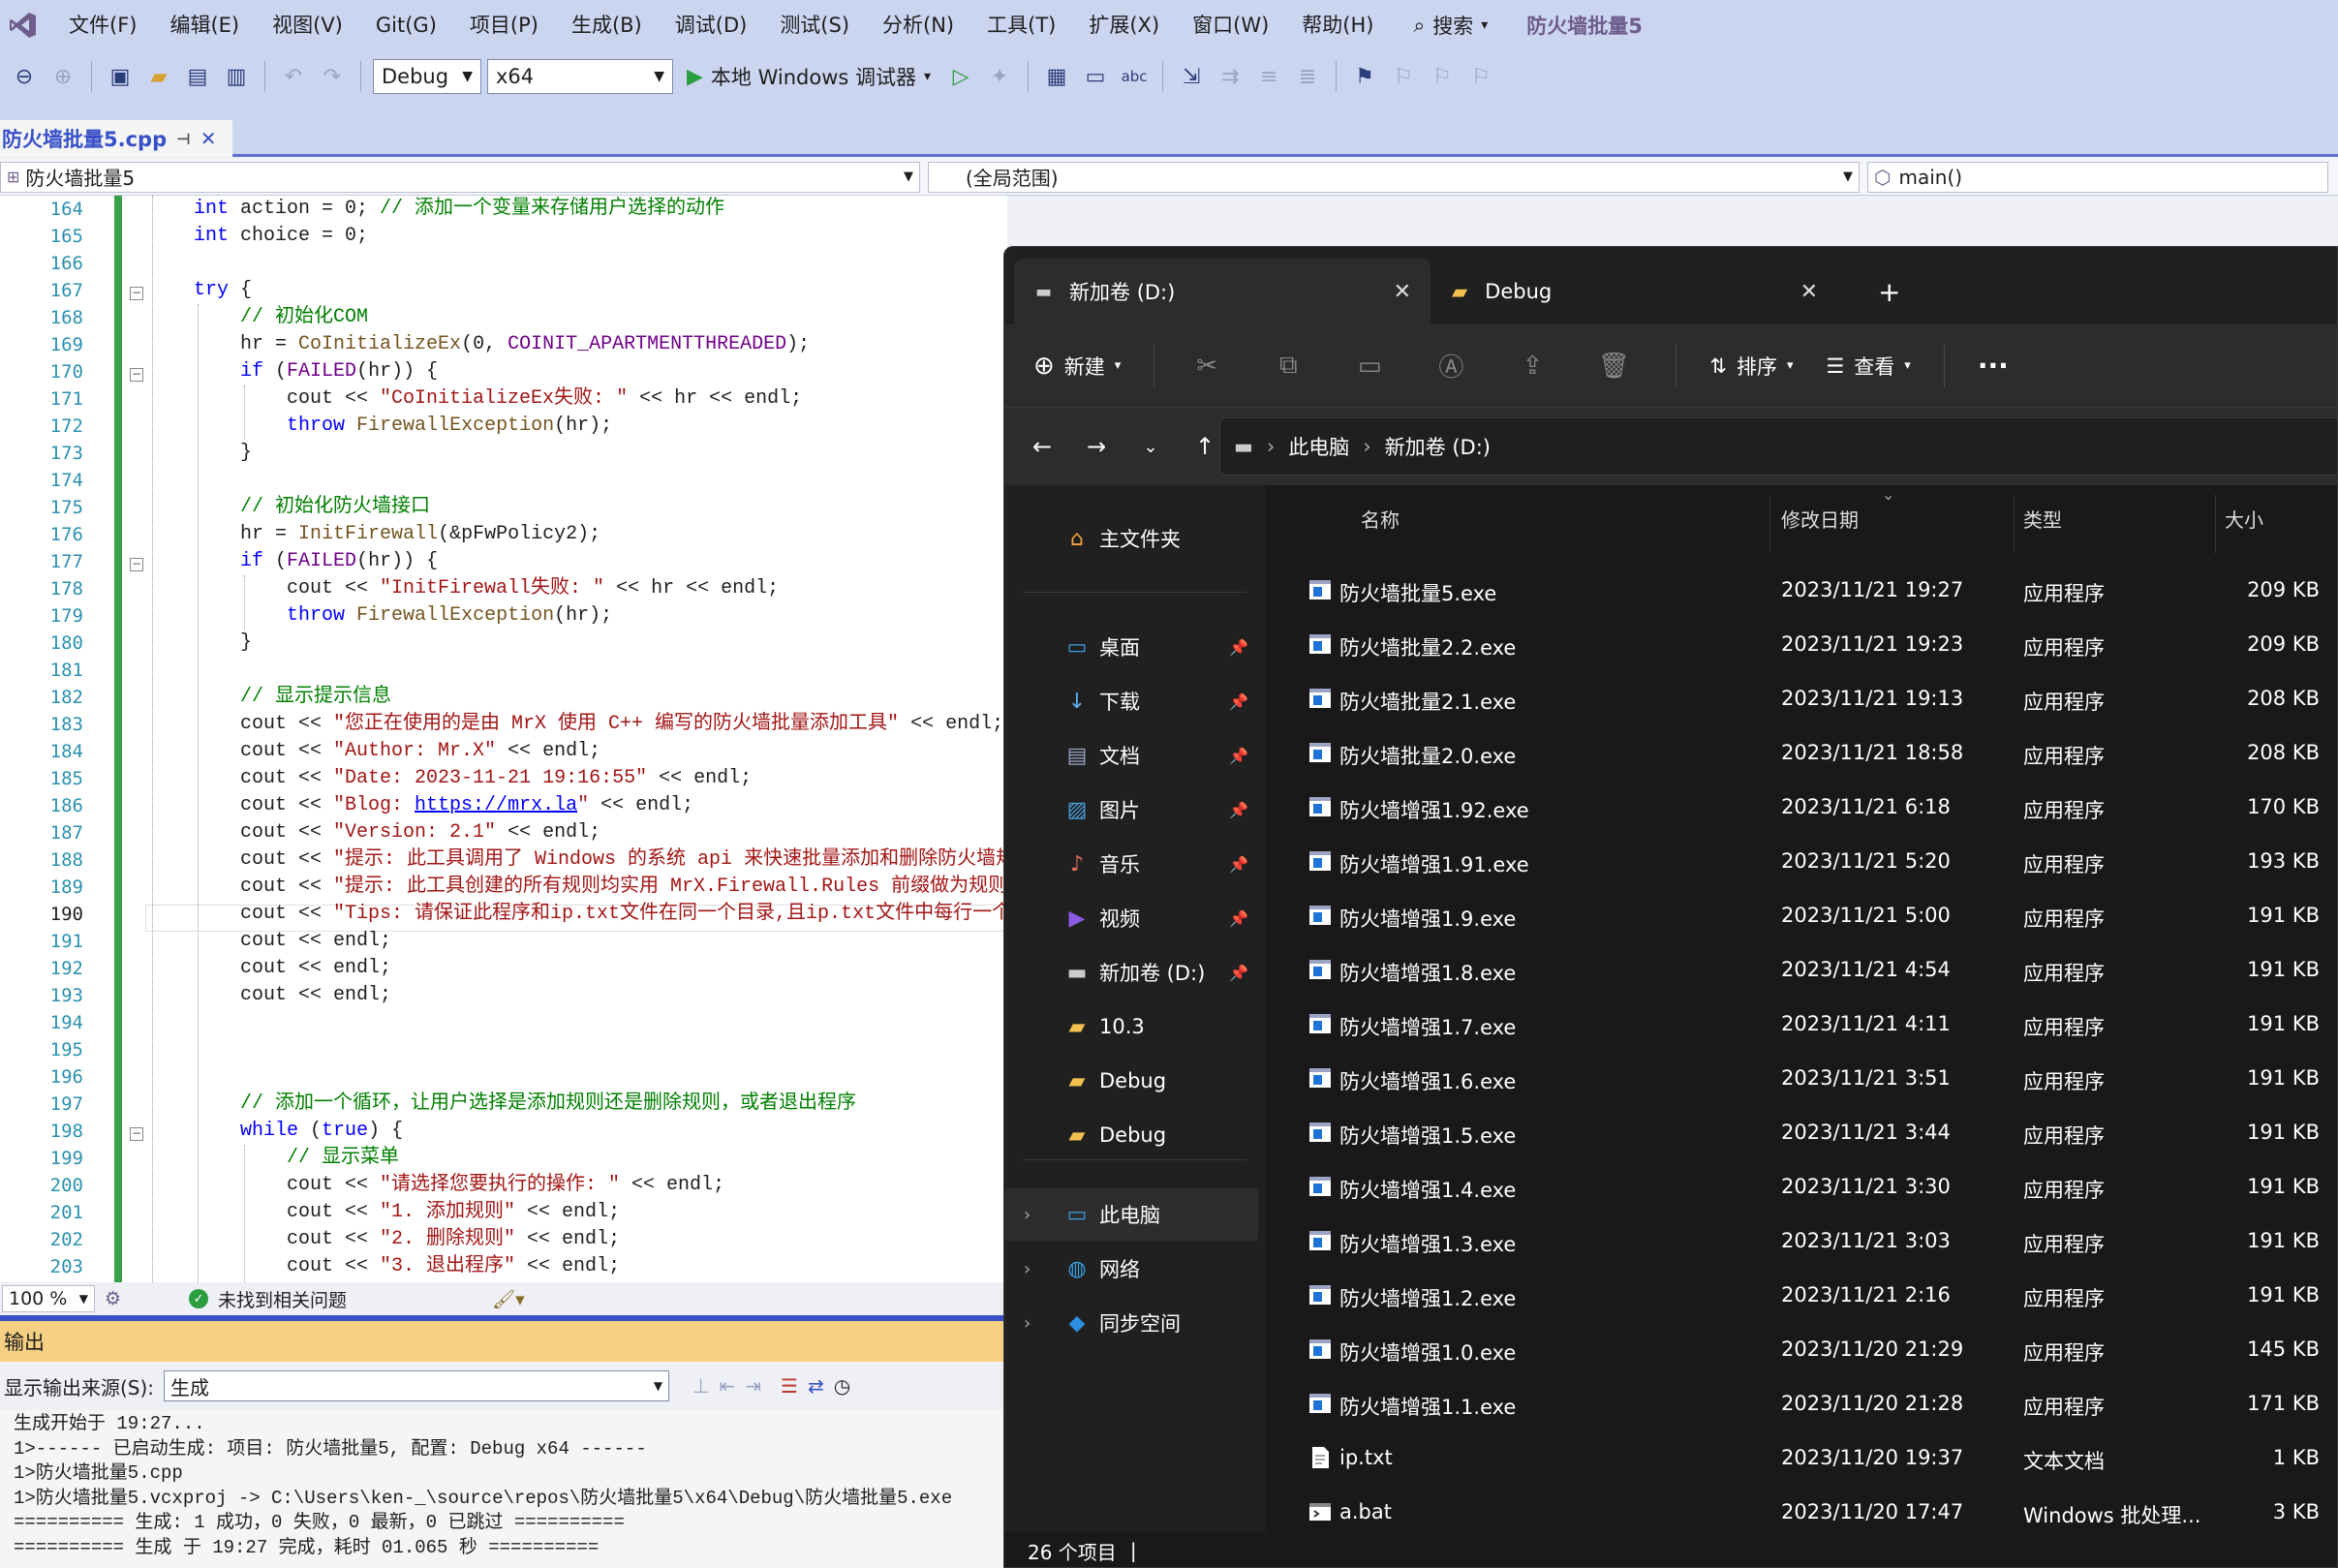  Describe the element at coordinates (1318, 446) in the screenshot. I see `breadcrumb-item: 此电脑` at that location.